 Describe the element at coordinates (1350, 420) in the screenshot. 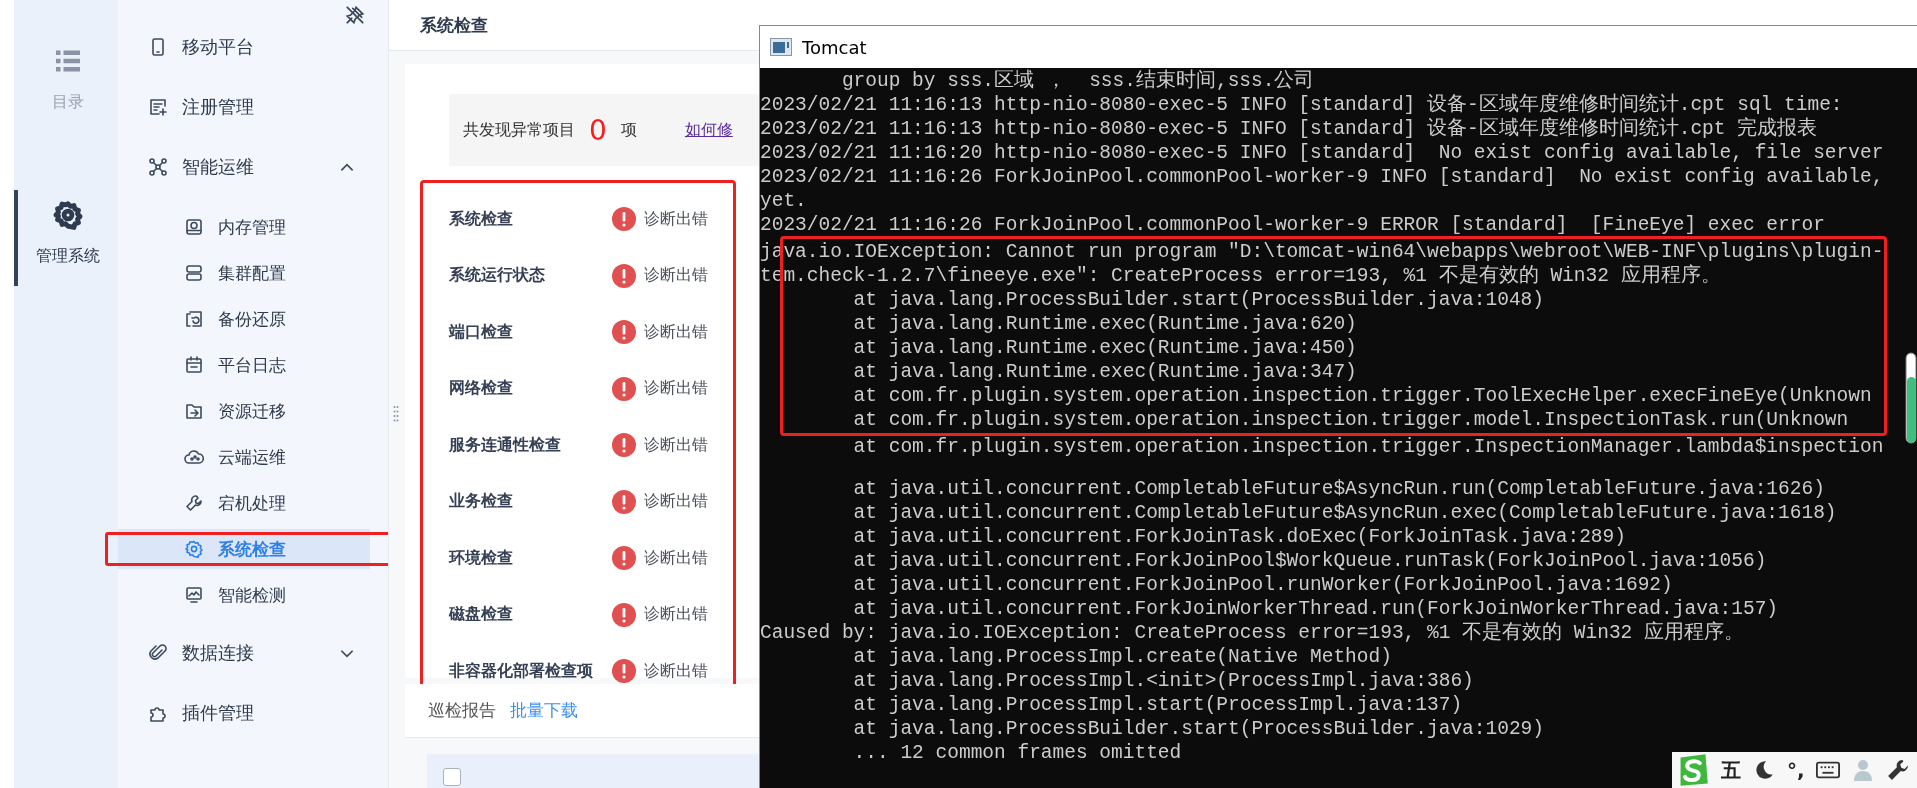

I see `console-line: at com.fr.plugin.system.operation.inspection.trigger.model.InspectionTask.run(Unknown` at that location.